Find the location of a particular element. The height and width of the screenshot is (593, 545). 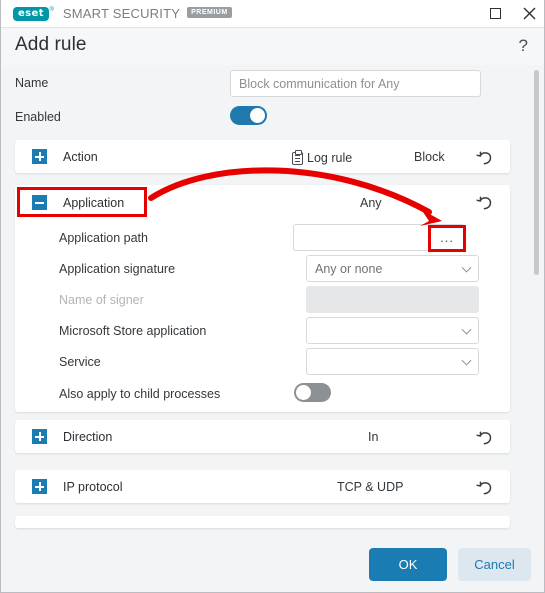

child-processes-toggle is located at coordinates (312, 392).